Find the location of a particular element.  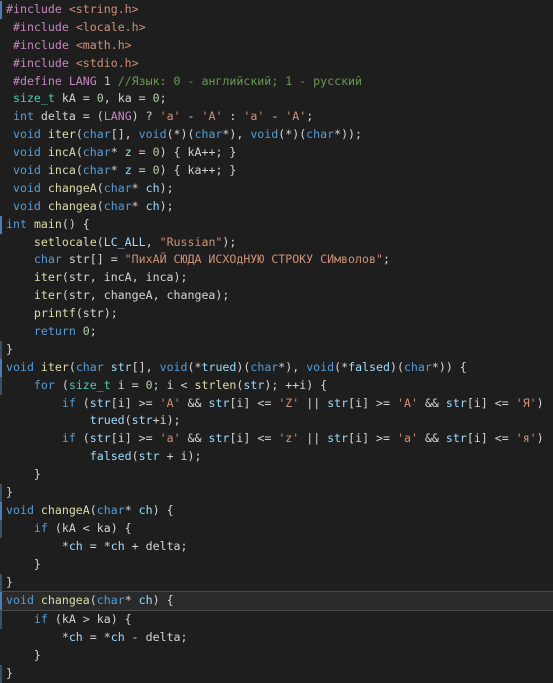

code-token: delta = ( is located at coordinates (68, 116).